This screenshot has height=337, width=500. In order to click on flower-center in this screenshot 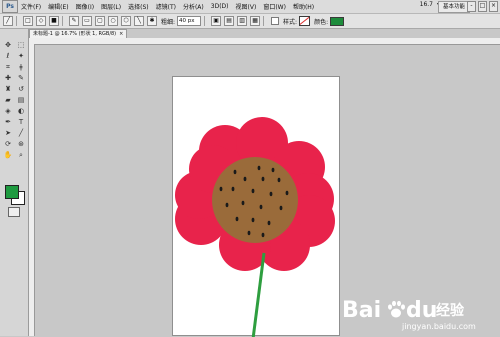, I will do `click(255, 200)`.